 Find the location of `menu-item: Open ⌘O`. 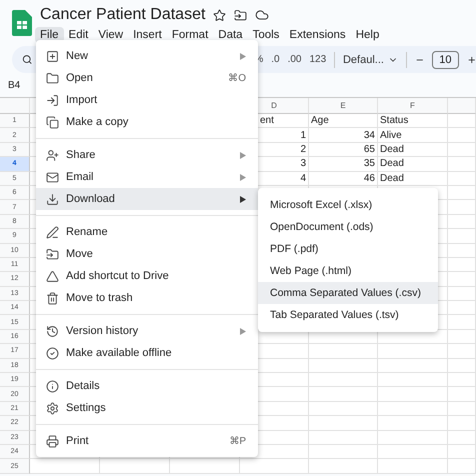

menu-item: Open ⌘O is located at coordinates (147, 78).